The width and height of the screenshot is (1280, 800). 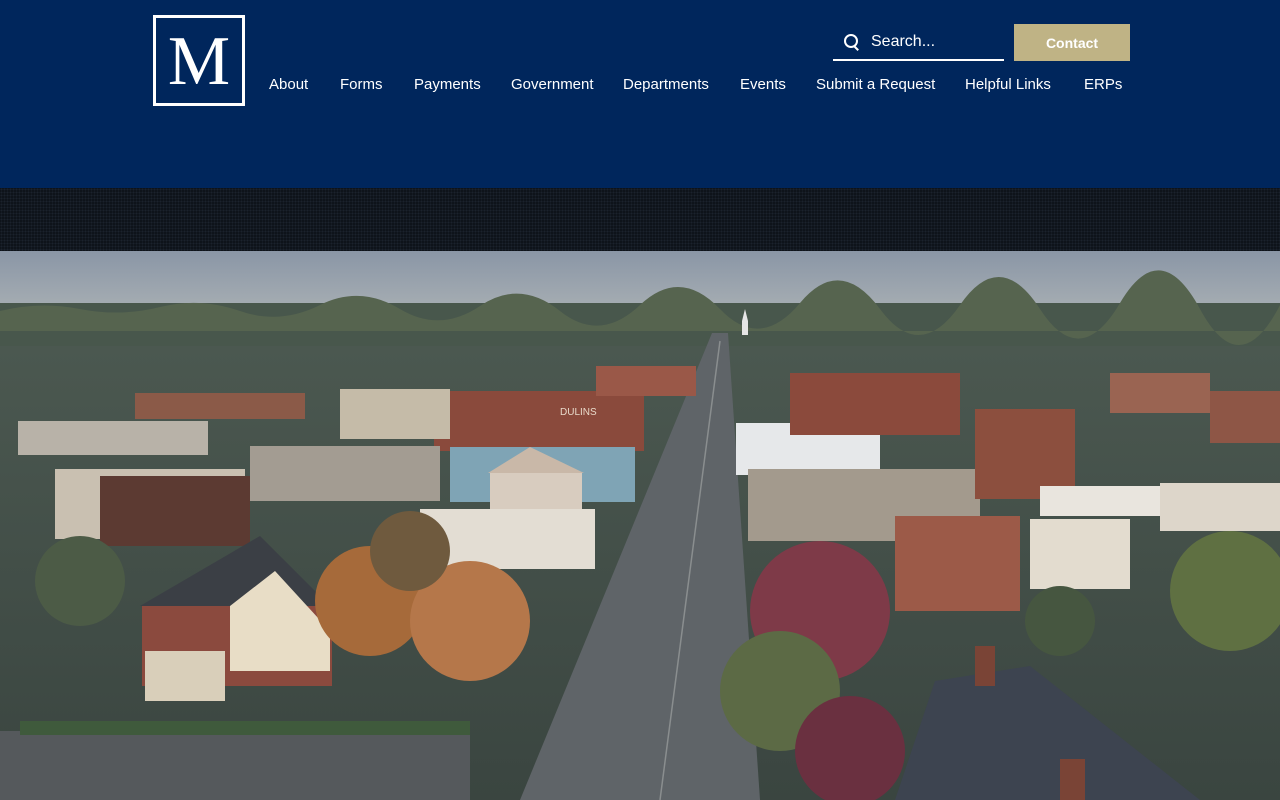 I want to click on nav-item-about: About, so click(x=288, y=85).